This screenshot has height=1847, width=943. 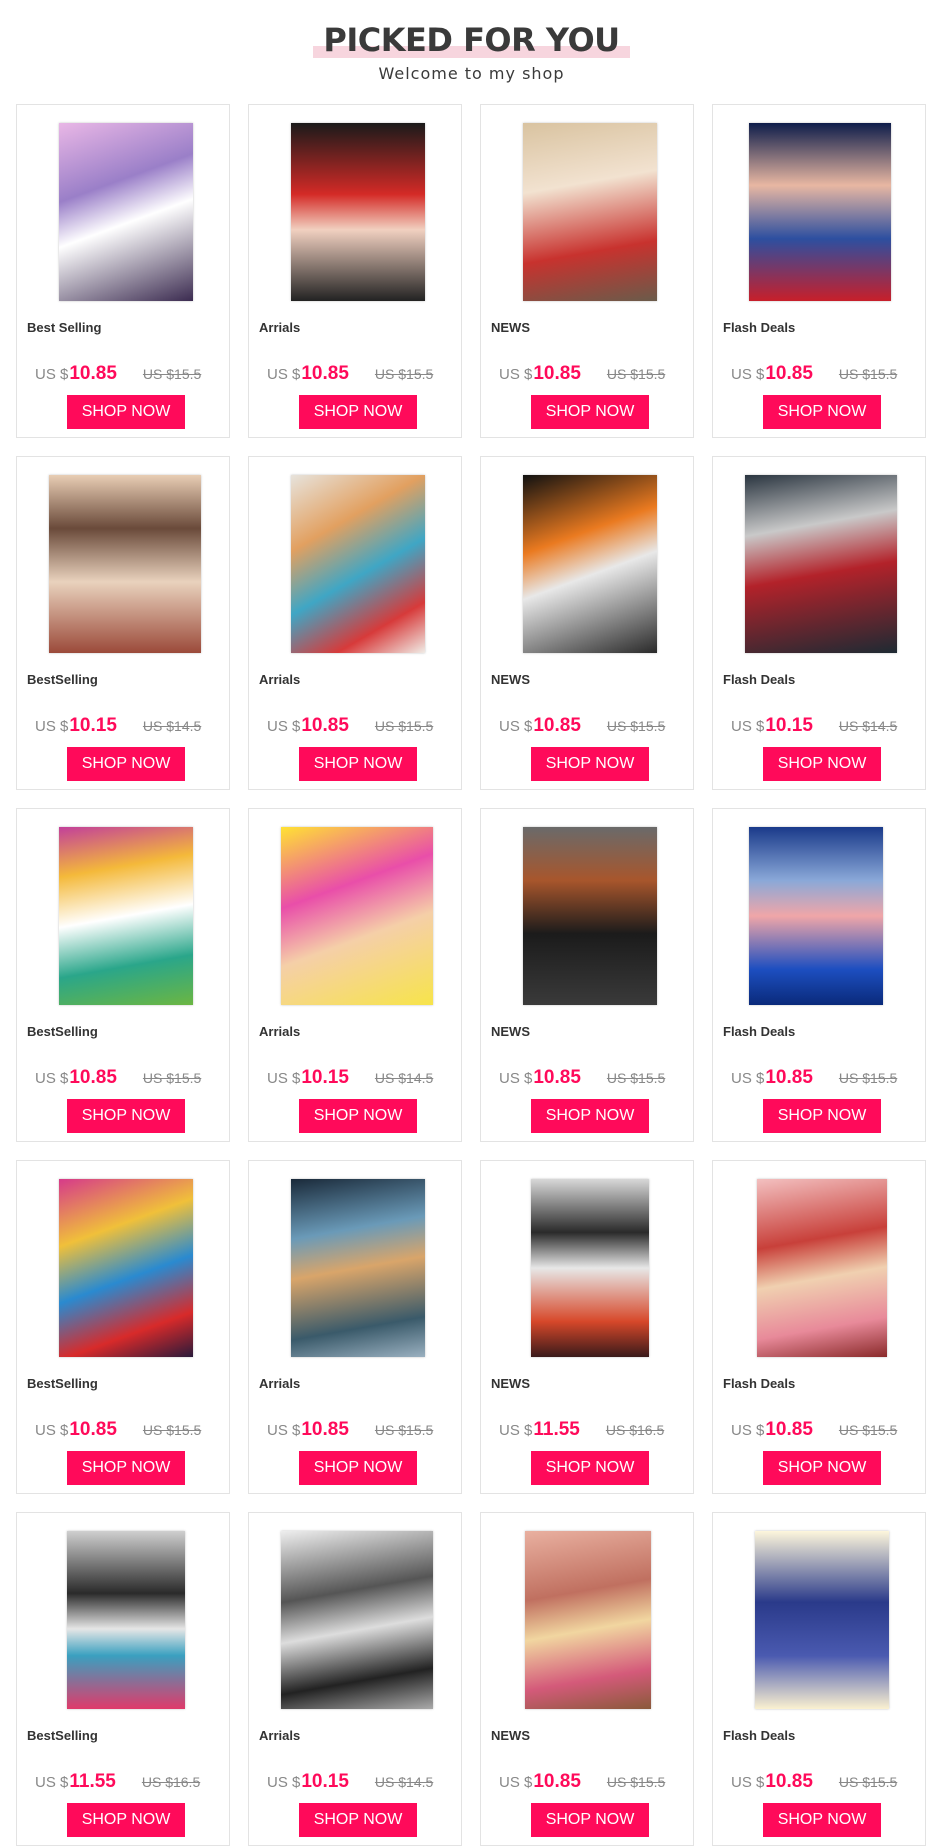 I want to click on product-card: Best Selling US $10.85 US $15.5 SHOP NOW, so click(x=123, y=271).